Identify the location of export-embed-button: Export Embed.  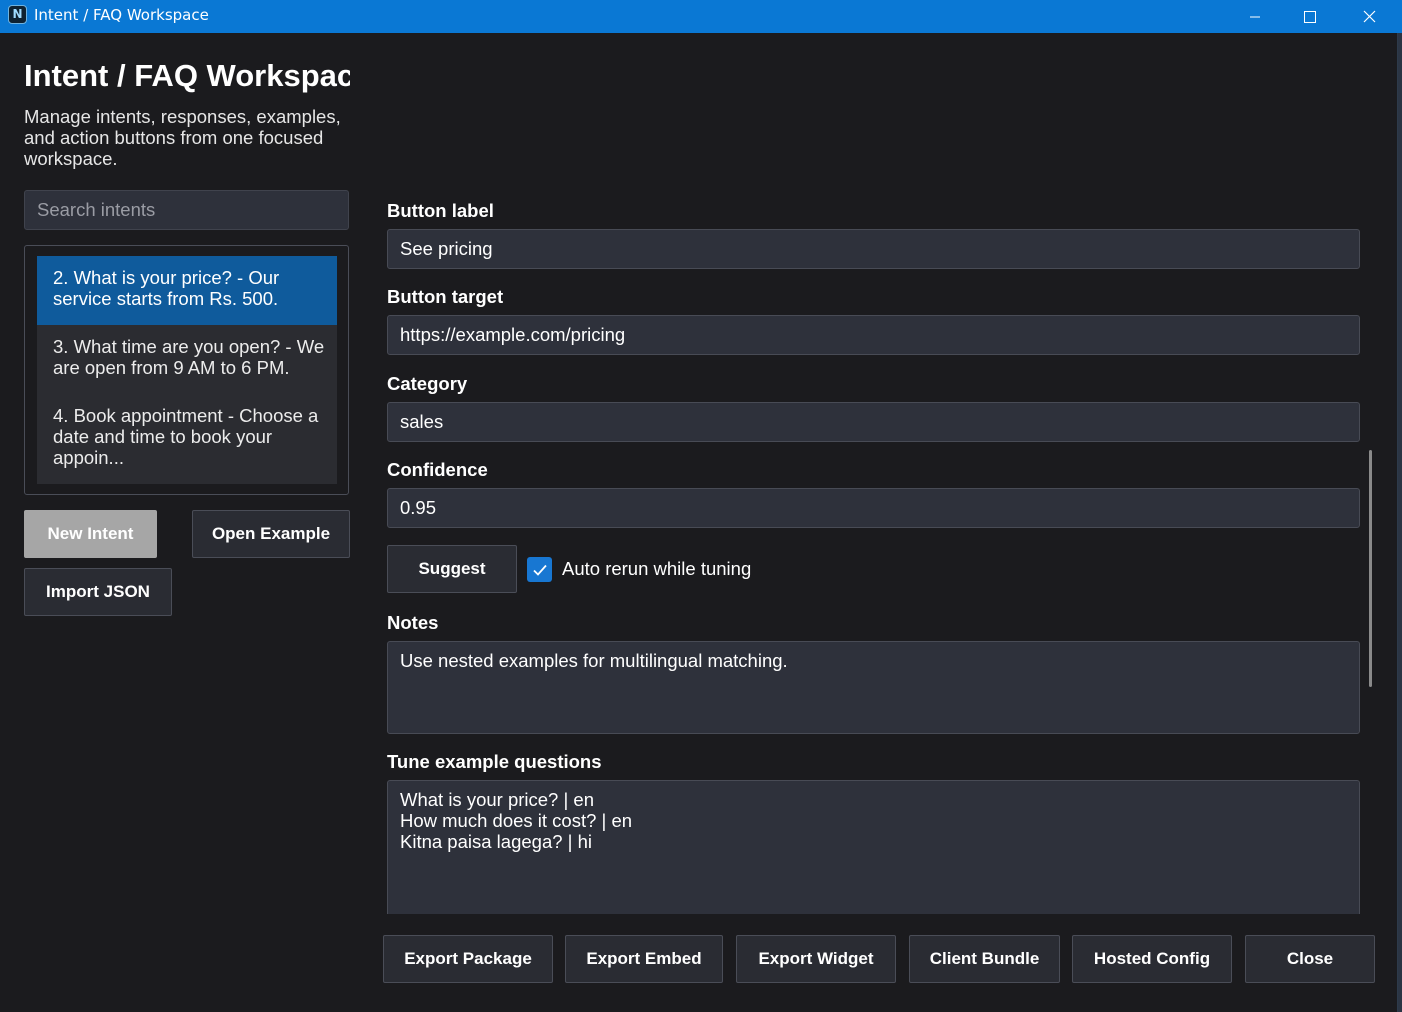
(644, 959).